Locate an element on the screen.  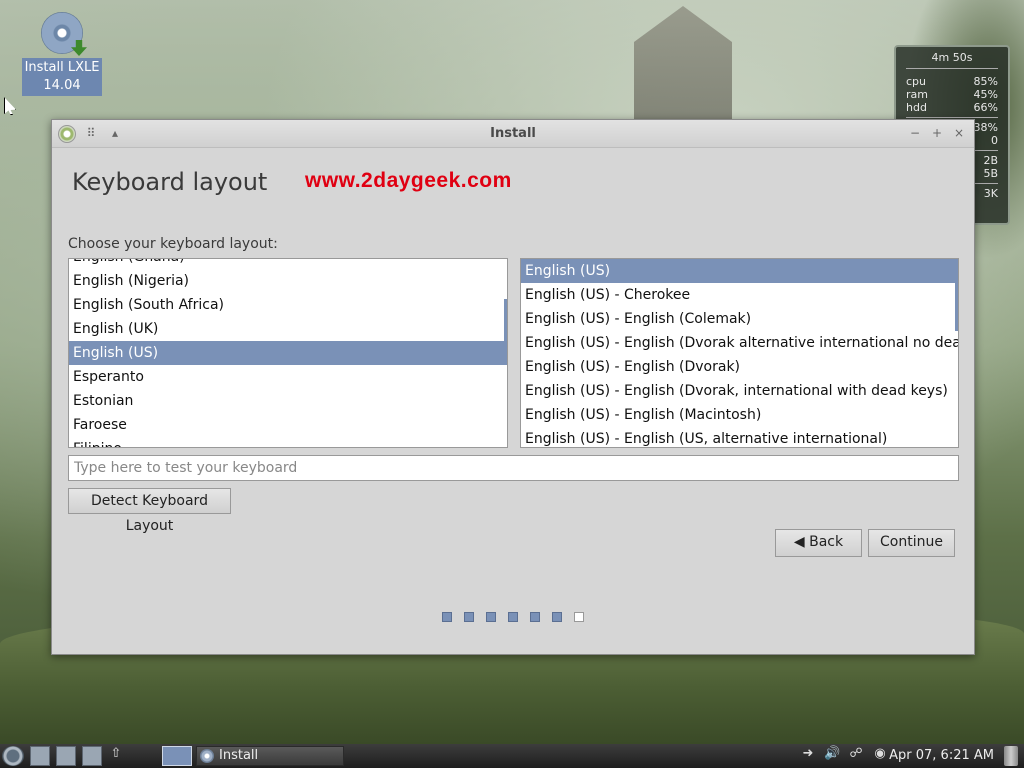
language-list-item: English (US) is located at coordinates (288, 353).